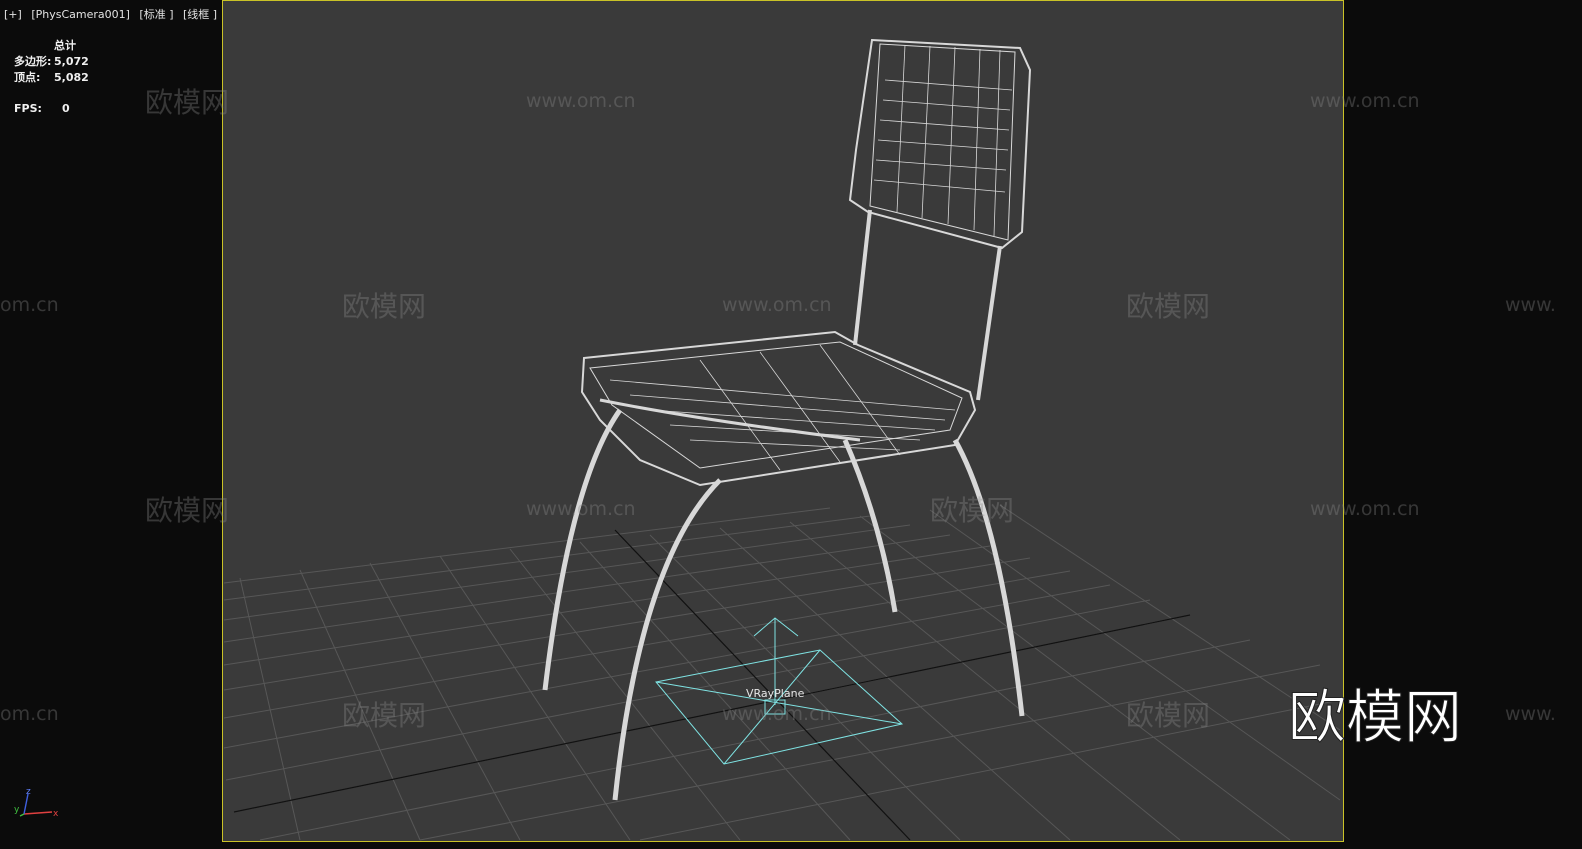 The height and width of the screenshot is (849, 1582). I want to click on vray-plane-label: VRayPlane, so click(775, 693).